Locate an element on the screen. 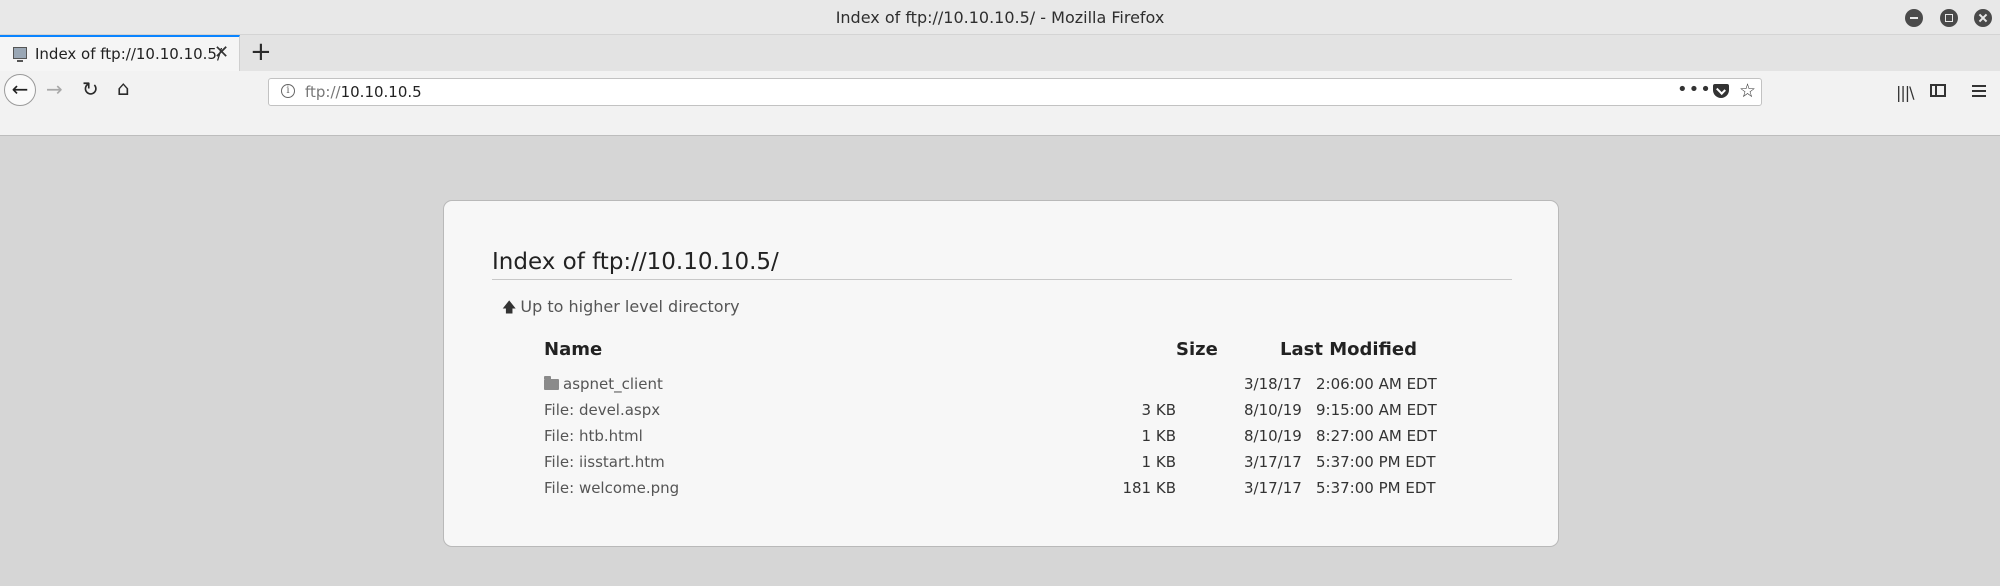  up-directory-link: 🡅 Up to higher level directory is located at coordinates (621, 309).